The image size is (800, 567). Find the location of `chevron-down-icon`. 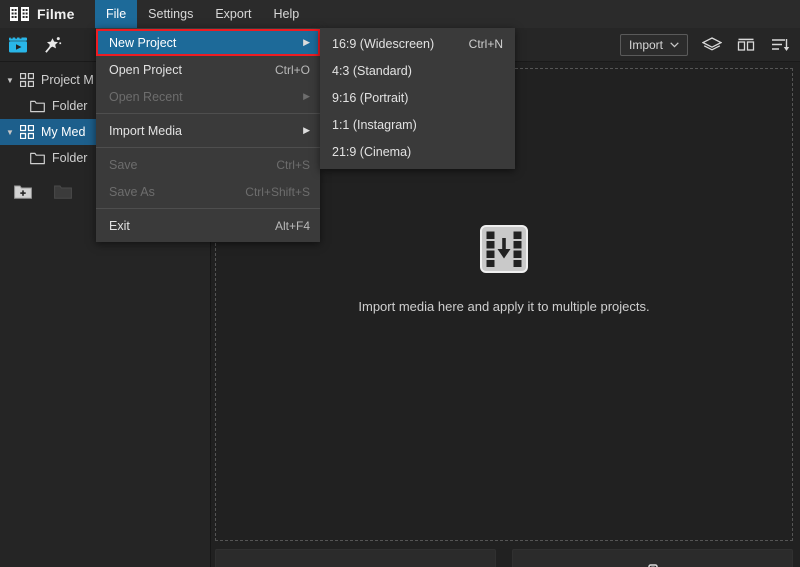

chevron-down-icon is located at coordinates (674, 44).